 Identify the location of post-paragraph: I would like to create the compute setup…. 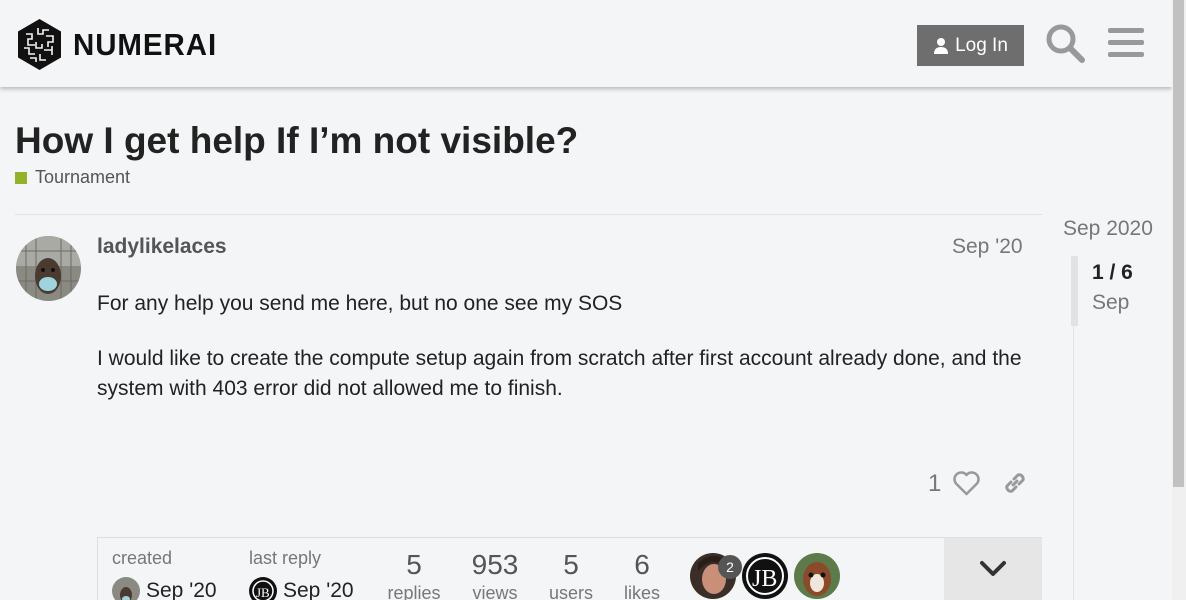
(559, 373).